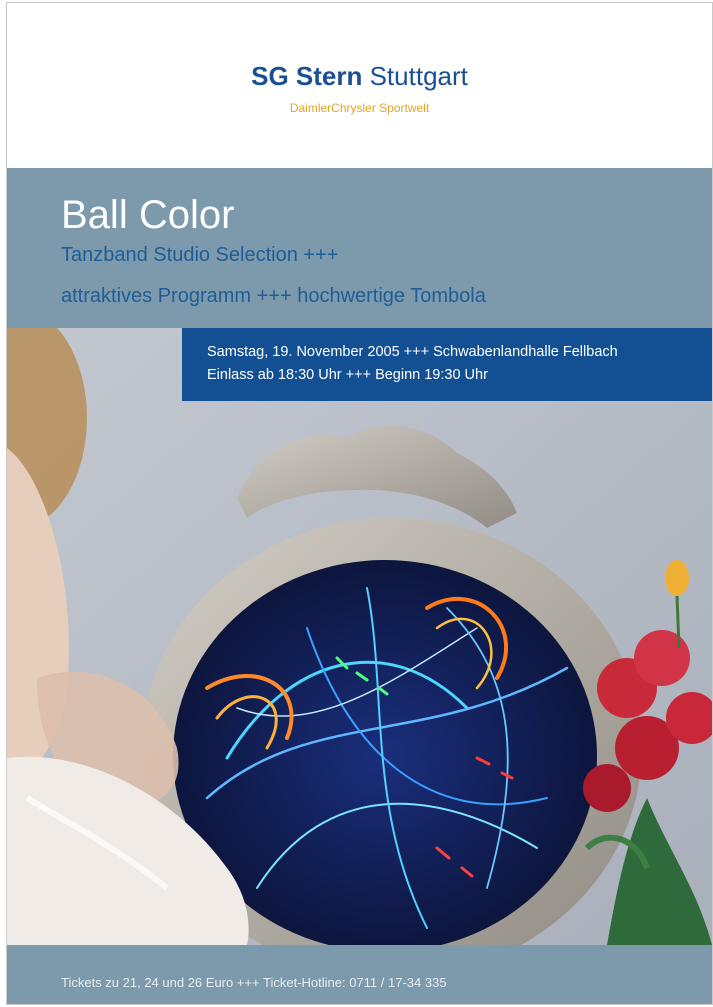 This screenshot has height=1007, width=713. I want to click on brand-name-bold: SG Stern, so click(307, 76).